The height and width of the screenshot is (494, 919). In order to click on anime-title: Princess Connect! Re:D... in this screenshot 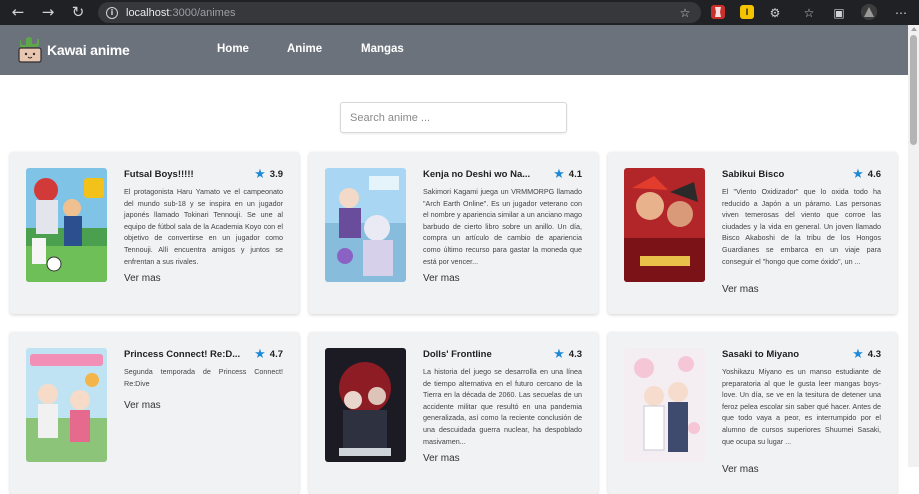, I will do `click(182, 354)`.